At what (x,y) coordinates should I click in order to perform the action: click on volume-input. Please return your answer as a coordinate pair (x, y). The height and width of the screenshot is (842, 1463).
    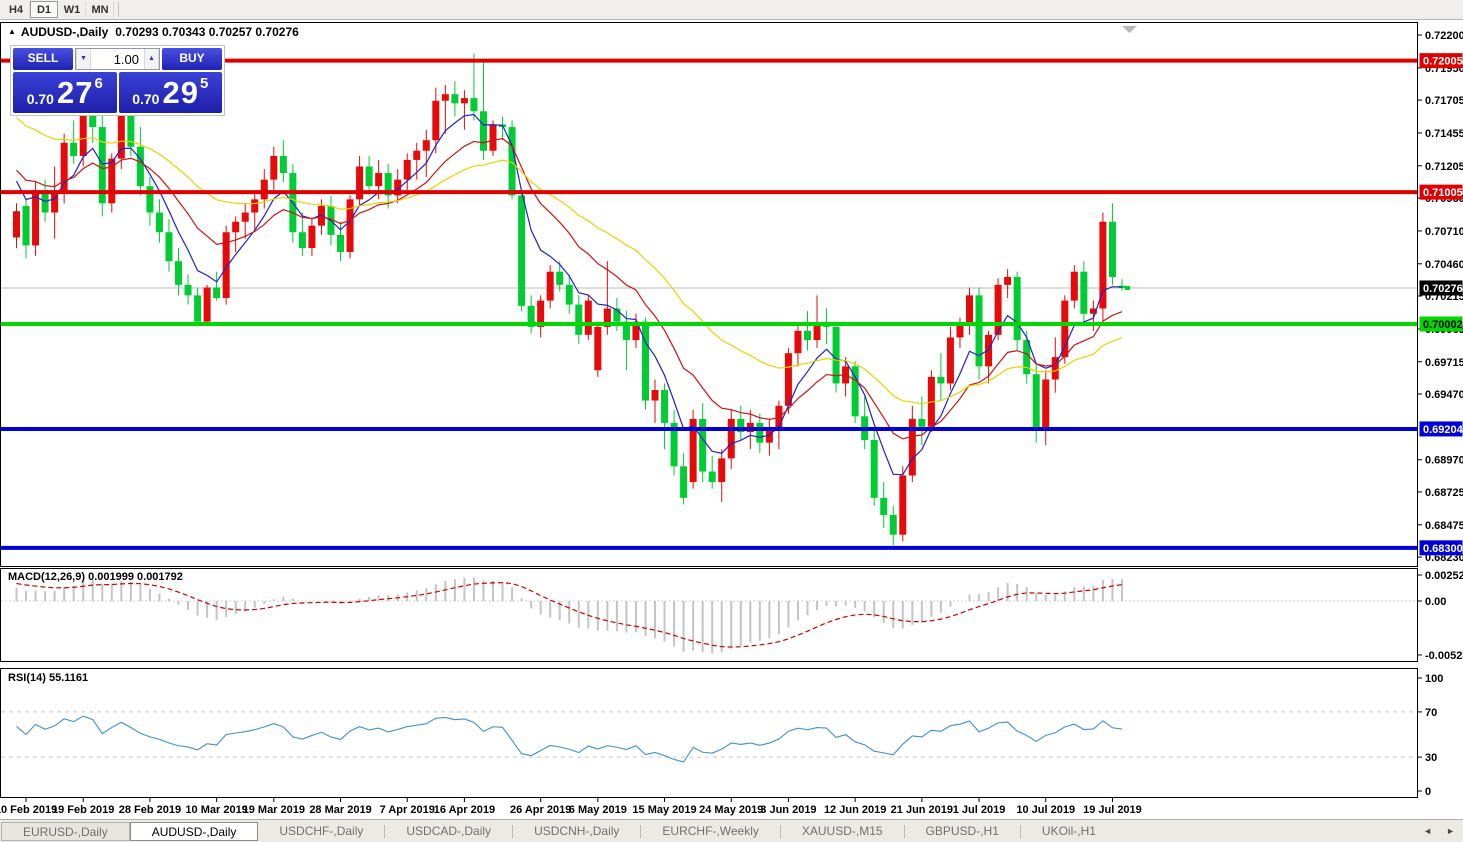
    Looking at the image, I should click on (117, 59).